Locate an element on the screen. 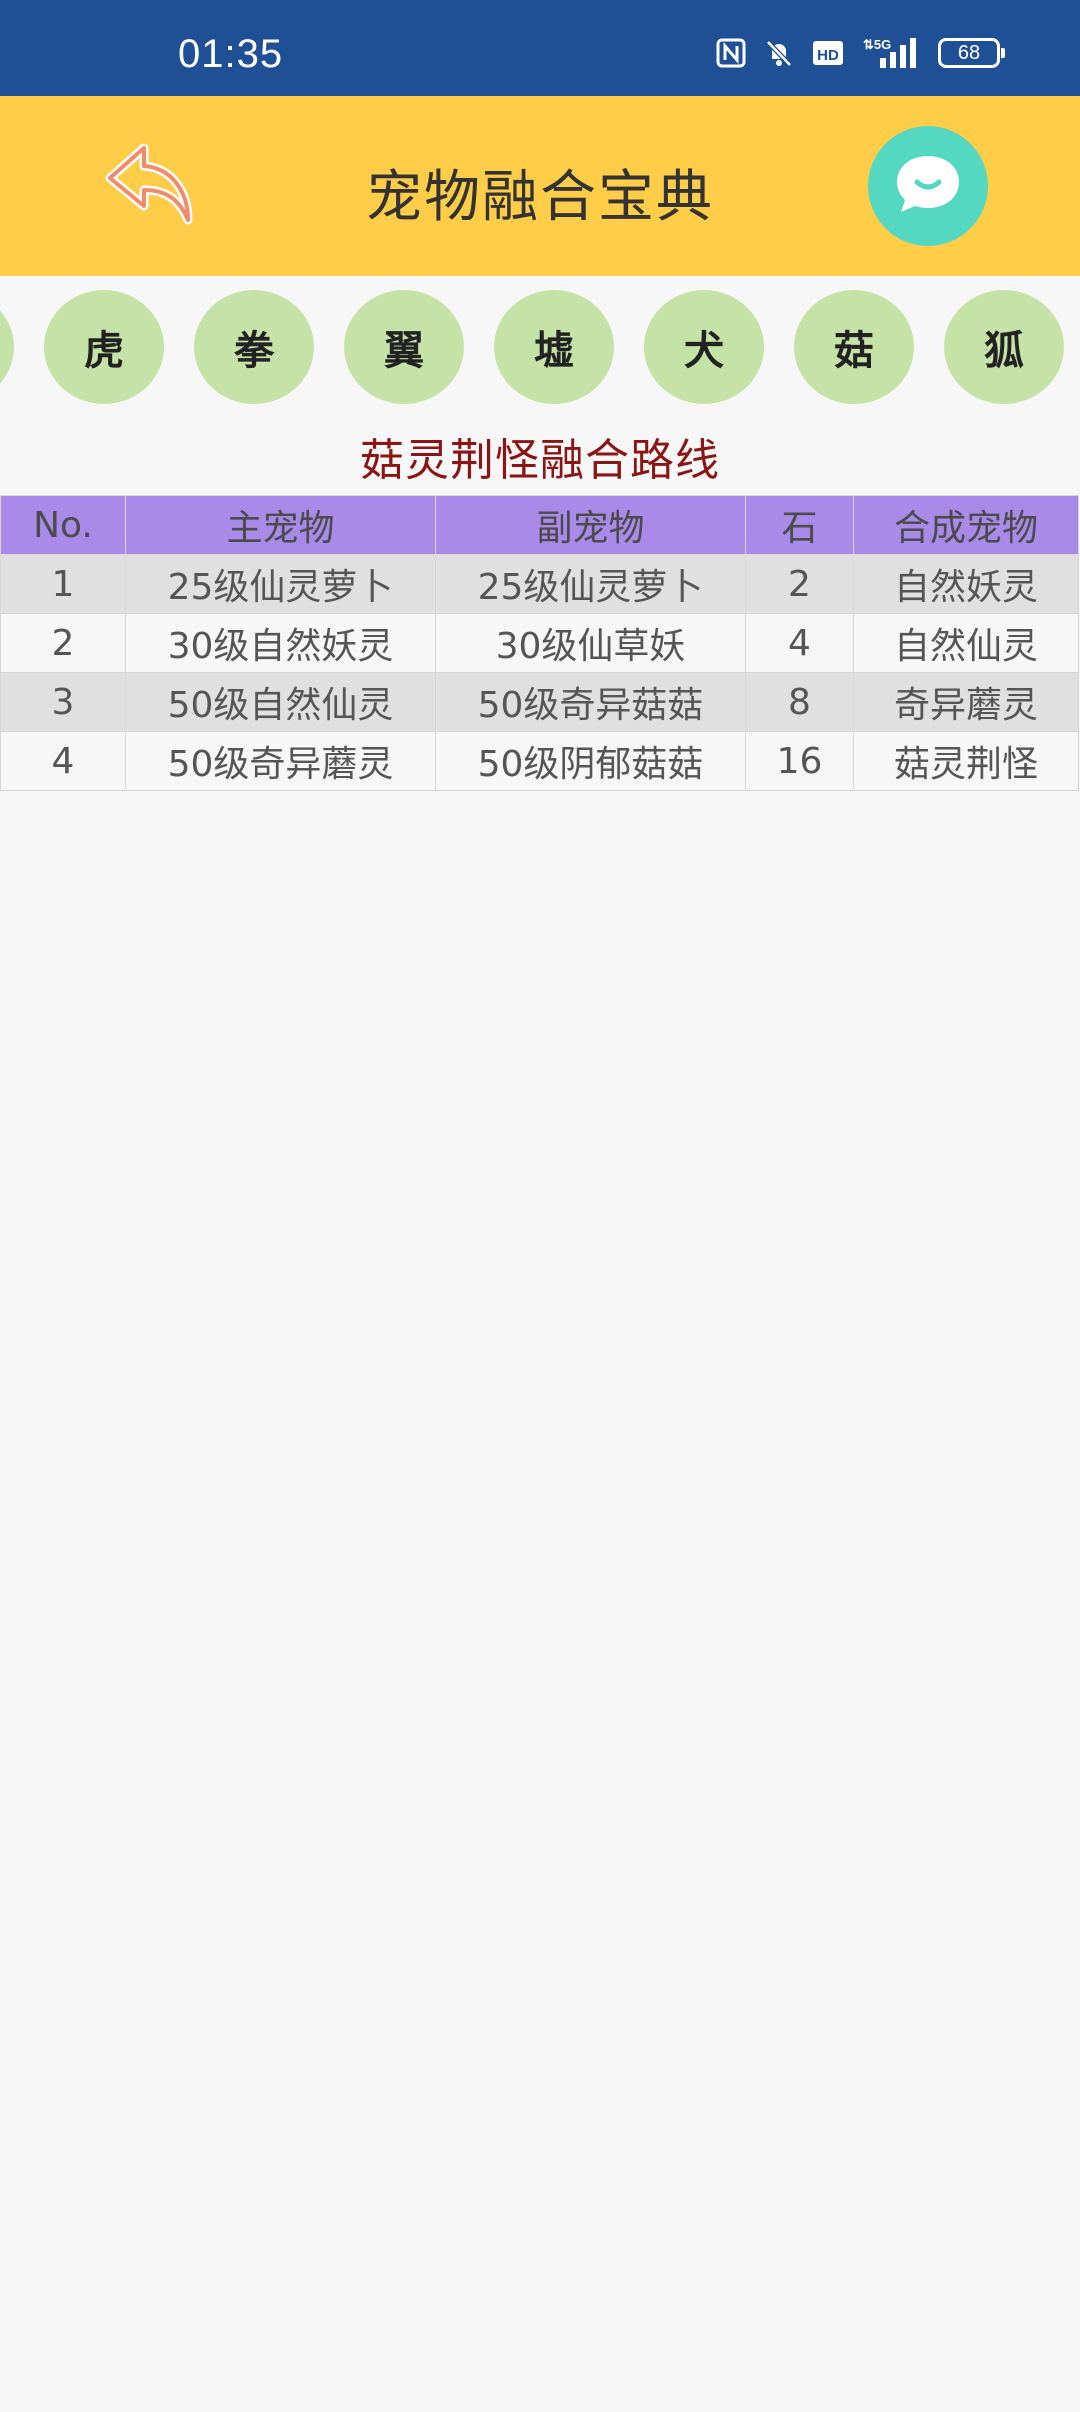 This screenshot has width=1080, height=2412. app-header: 宠物融合宝典 is located at coordinates (540, 186).